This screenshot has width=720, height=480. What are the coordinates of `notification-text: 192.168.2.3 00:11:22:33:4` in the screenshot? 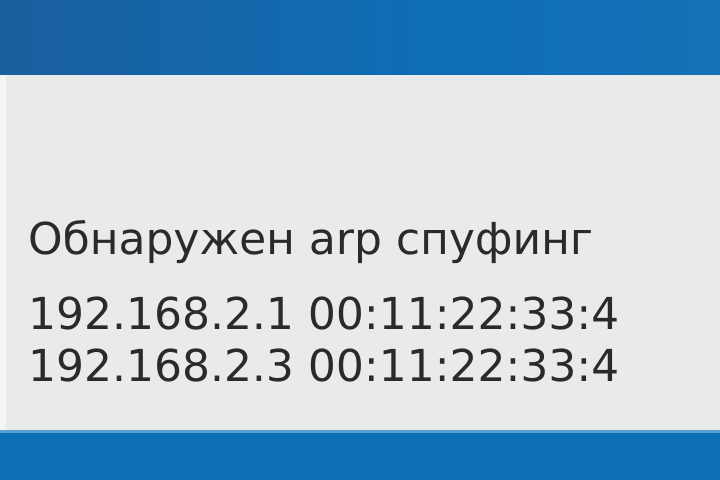 It's located at (324, 367).